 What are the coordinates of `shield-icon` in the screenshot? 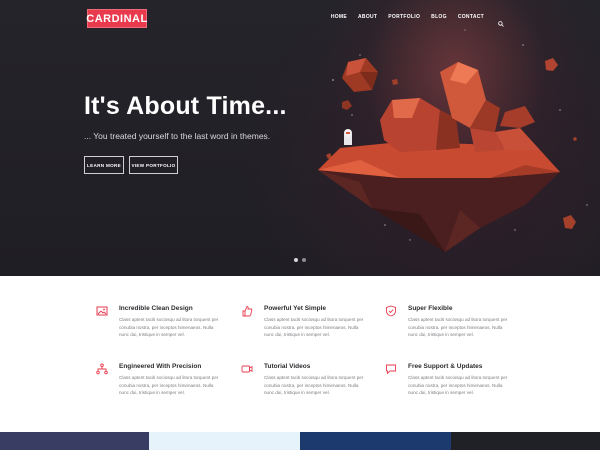 It's located at (391, 310).